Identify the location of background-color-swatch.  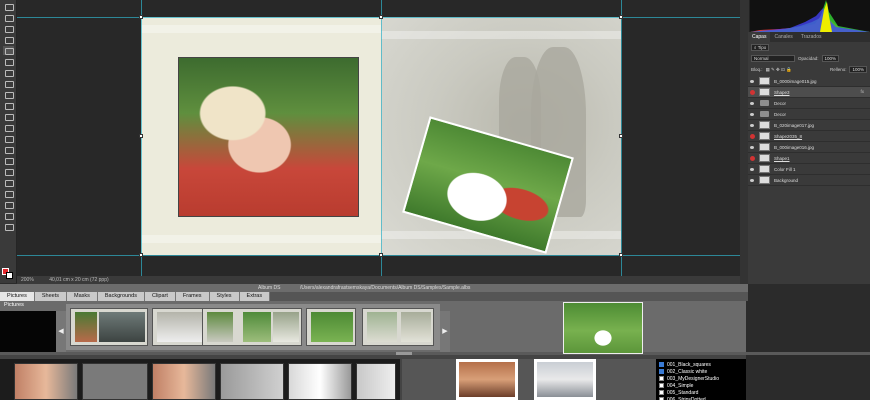
(9, 275).